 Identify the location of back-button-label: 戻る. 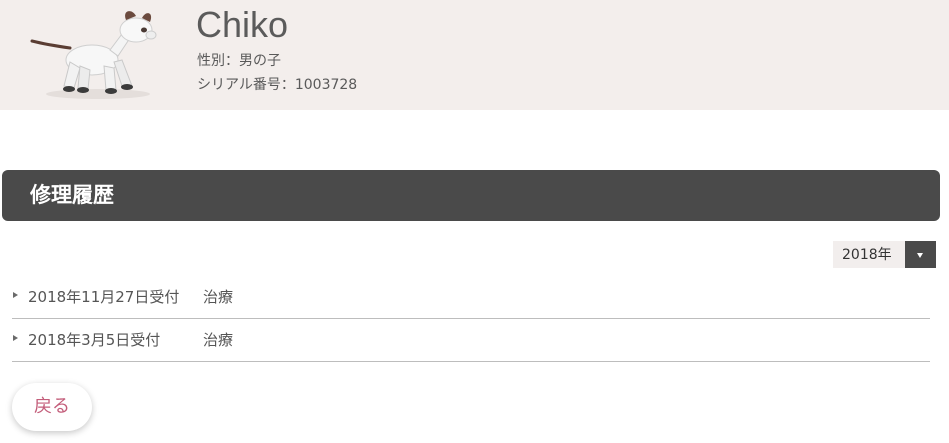
(52, 406).